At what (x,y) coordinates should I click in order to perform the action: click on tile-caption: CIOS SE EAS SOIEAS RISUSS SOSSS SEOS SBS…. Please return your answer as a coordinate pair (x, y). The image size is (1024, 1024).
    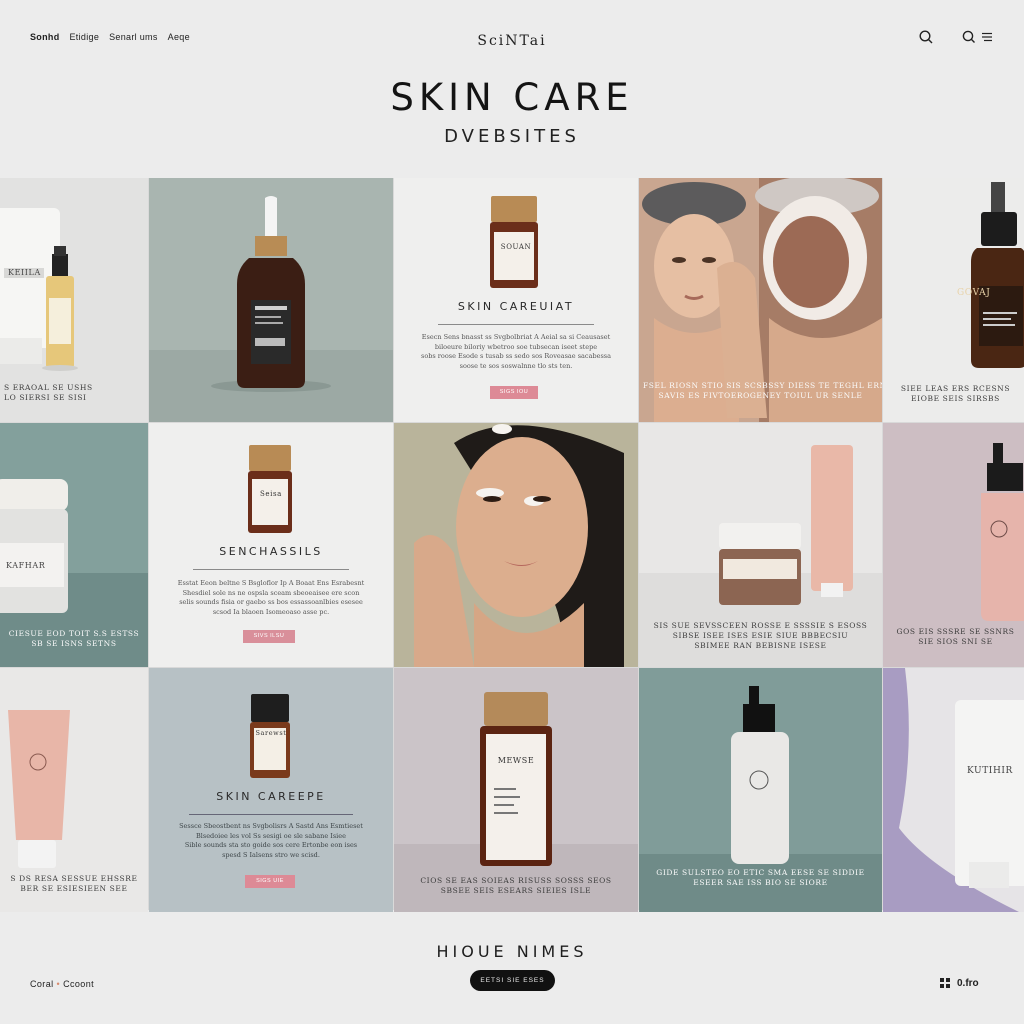
    Looking at the image, I should click on (516, 885).